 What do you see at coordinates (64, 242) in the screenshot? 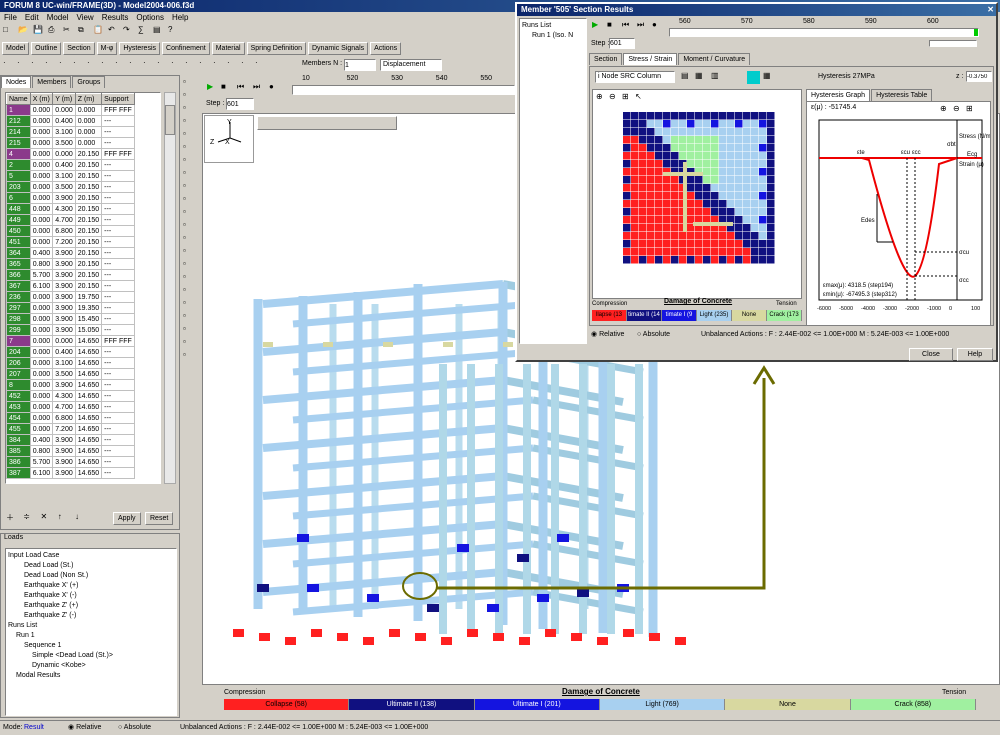
I see `table-cell: 7.200` at bounding box center [64, 242].